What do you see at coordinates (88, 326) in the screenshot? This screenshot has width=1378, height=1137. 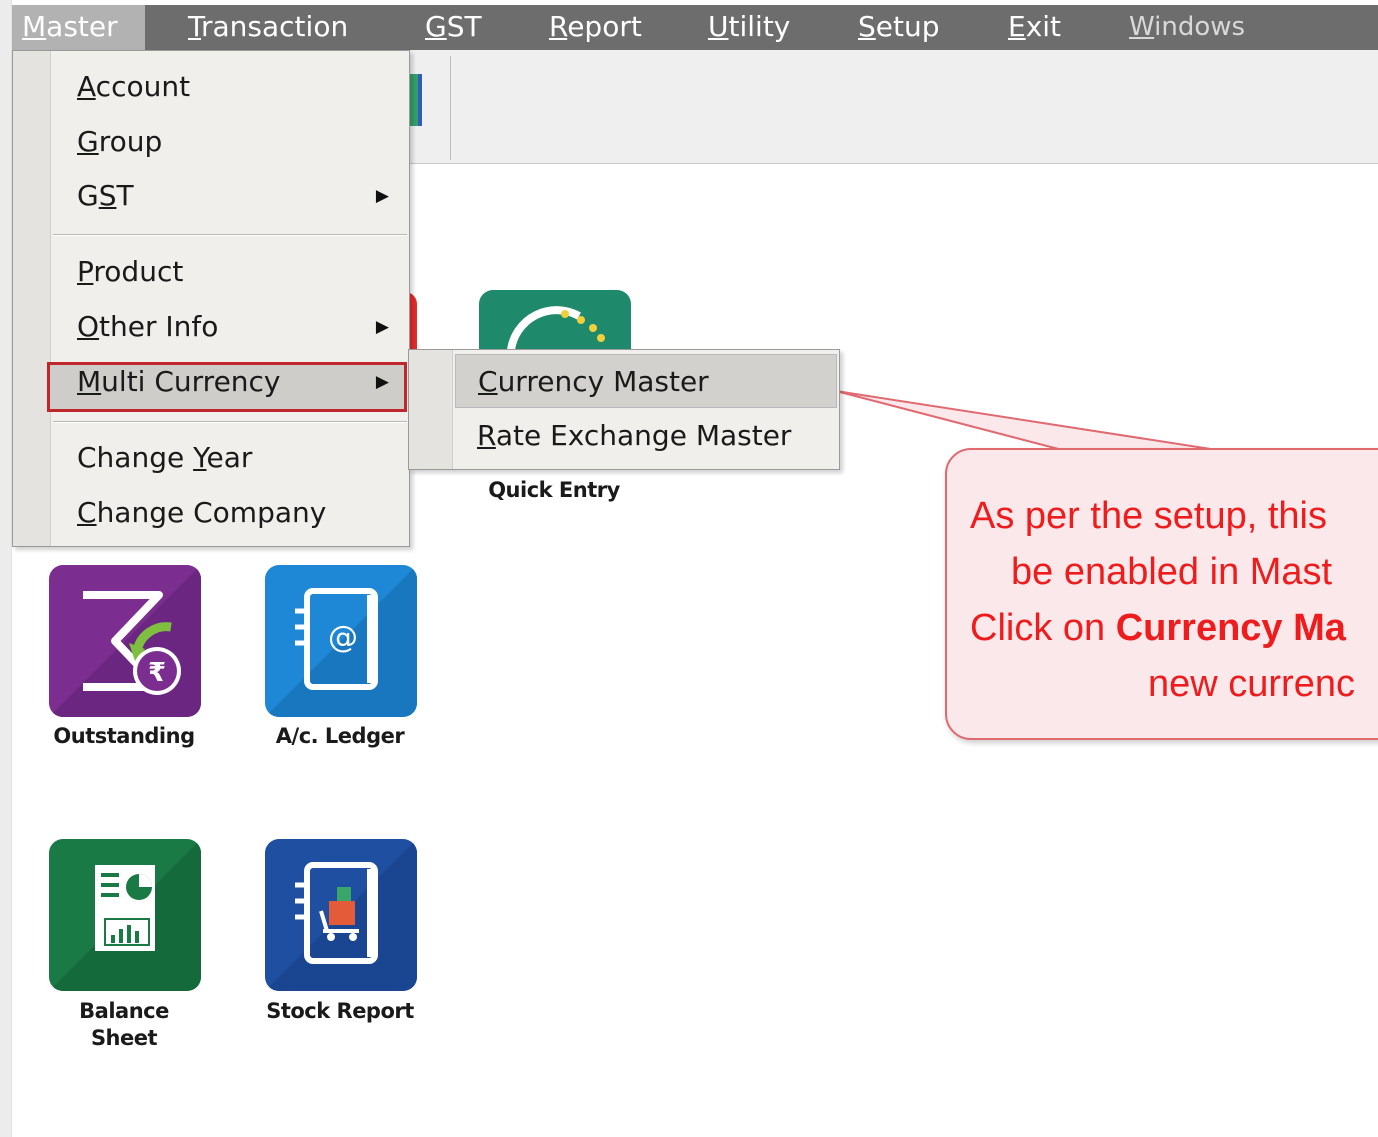 I see `menu-item-other-info-accel: O` at bounding box center [88, 326].